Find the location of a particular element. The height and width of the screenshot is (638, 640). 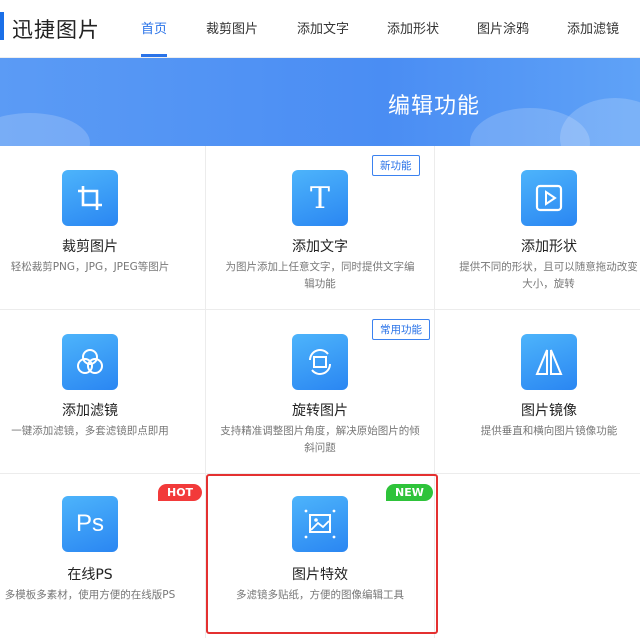

card-title: 添加文字 is located at coordinates (320, 247).